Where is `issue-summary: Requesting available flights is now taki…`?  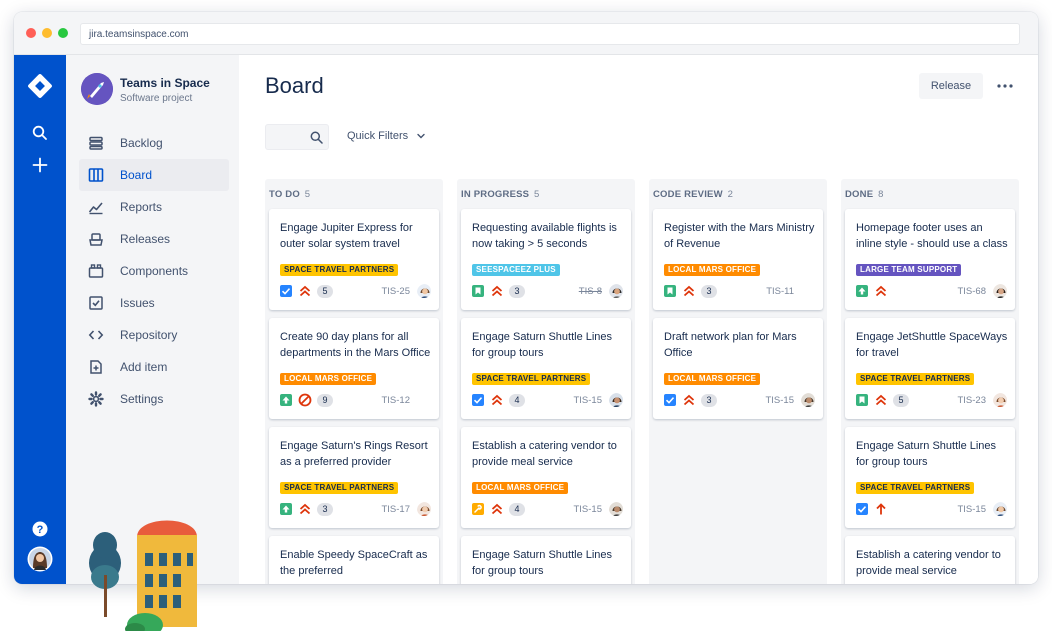
issue-summary: Requesting available flights is now taki… is located at coordinates (544, 236).